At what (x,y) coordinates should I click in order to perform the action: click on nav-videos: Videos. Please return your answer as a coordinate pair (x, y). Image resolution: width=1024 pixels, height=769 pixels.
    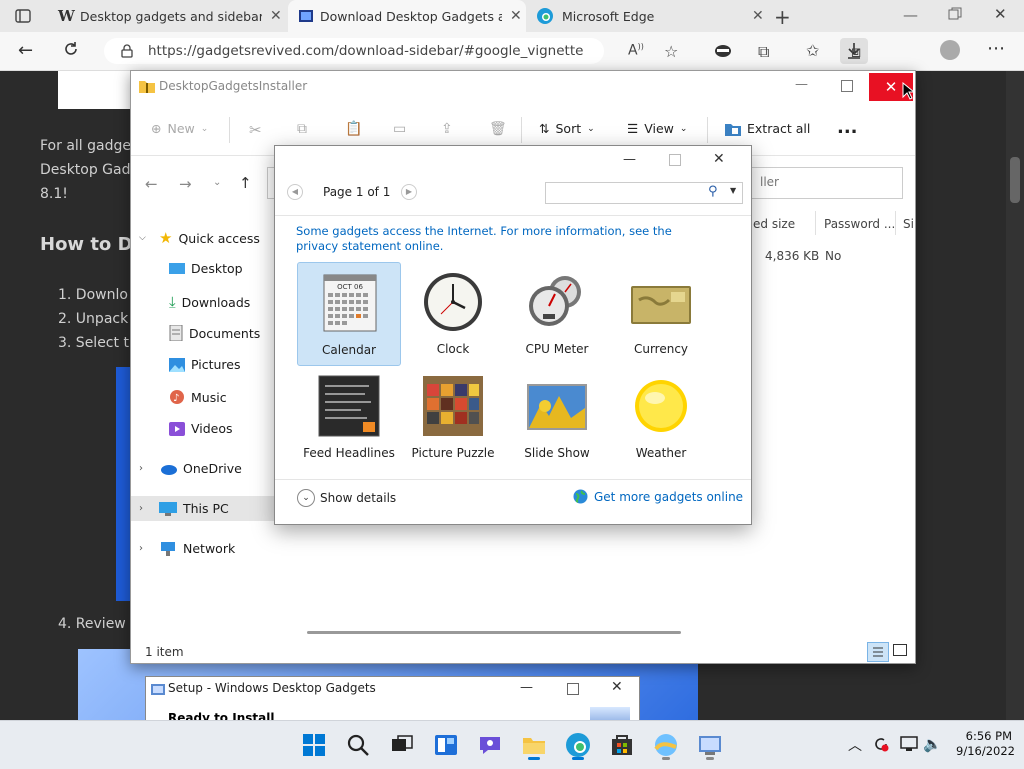
    Looking at the image, I should click on (201, 428).